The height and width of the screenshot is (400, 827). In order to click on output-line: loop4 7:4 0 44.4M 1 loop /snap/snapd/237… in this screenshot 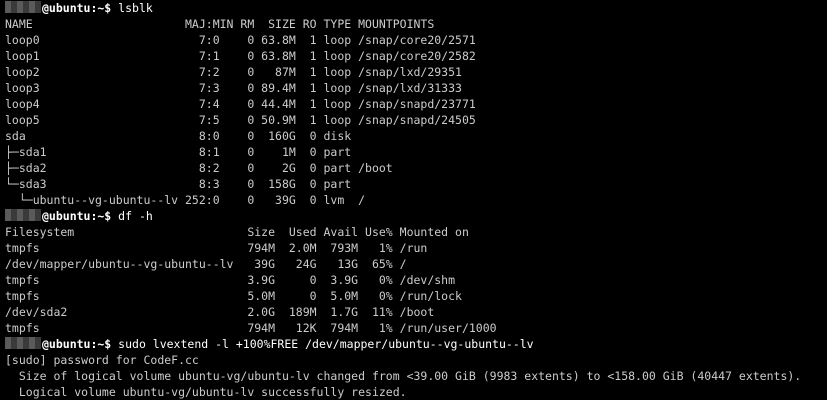, I will do `click(416, 104)`.